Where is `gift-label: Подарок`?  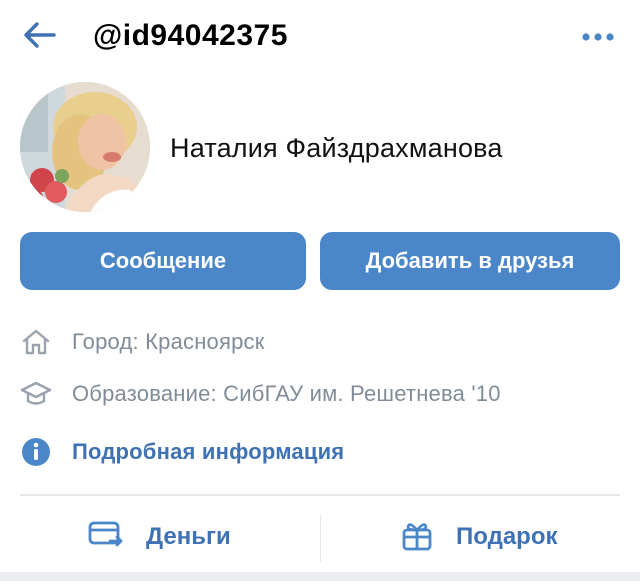
gift-label: Подарок is located at coordinates (507, 536).